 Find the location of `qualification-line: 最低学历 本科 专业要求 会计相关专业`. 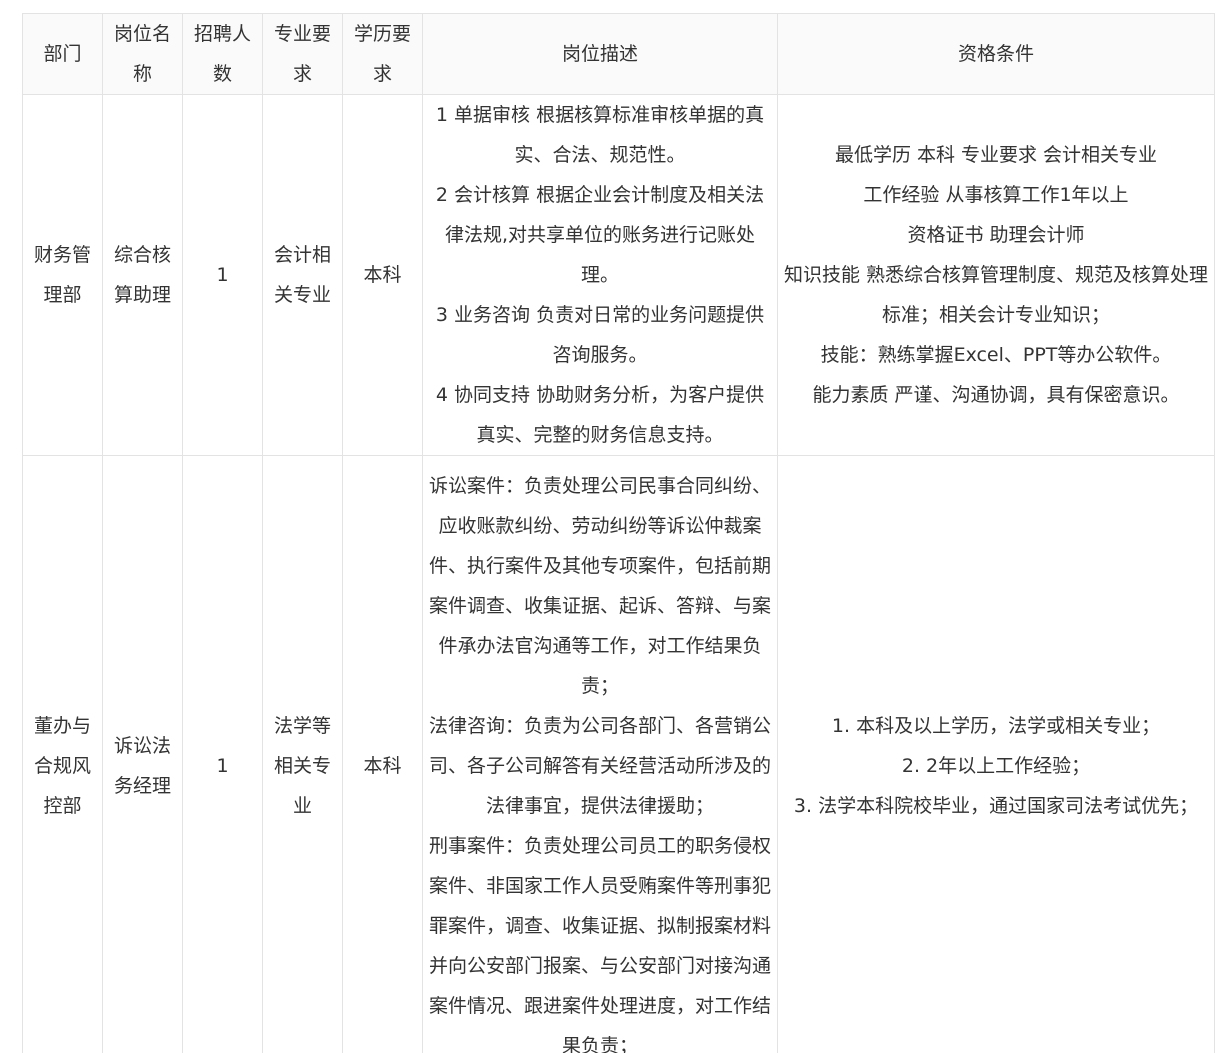

qualification-line: 最低学历 本科 专业要求 会计相关专业 is located at coordinates (996, 155).